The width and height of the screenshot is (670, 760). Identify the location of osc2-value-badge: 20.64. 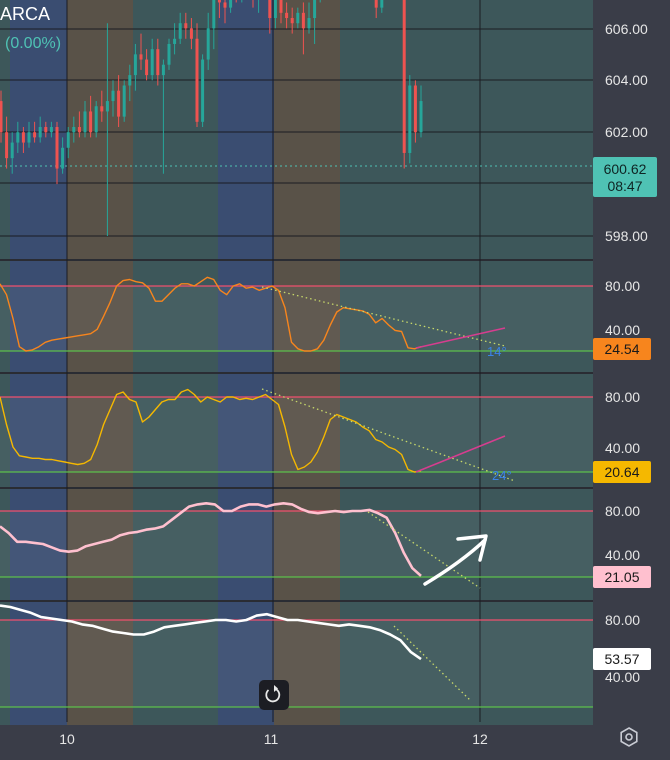
(622, 472).